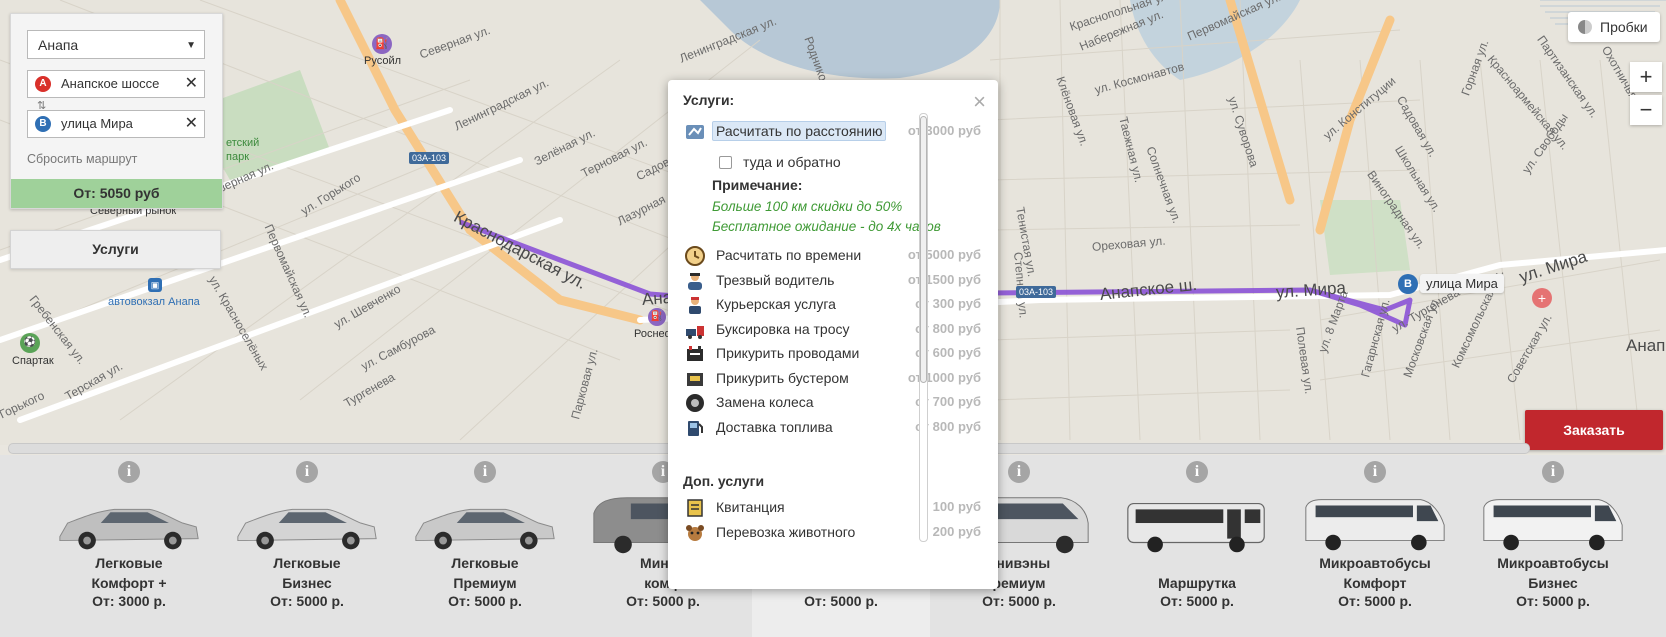  I want to click on destination-pin-icon: B, so click(1408, 284).